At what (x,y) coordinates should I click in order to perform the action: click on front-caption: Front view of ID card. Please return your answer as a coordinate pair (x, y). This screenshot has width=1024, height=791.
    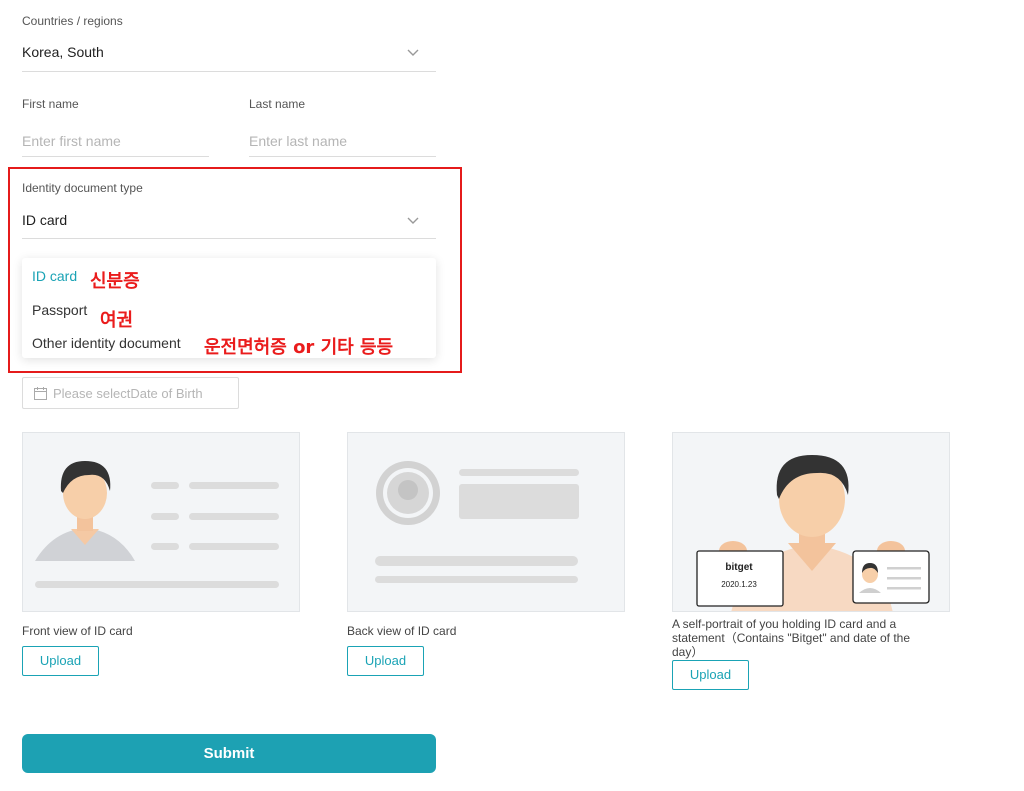
    Looking at the image, I should click on (77, 631).